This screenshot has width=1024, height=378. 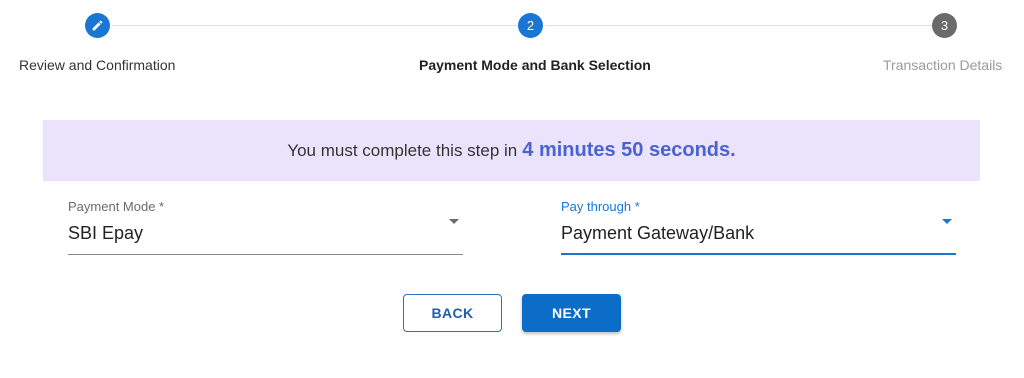 What do you see at coordinates (571, 313) in the screenshot?
I see `next-button: NEXT` at bounding box center [571, 313].